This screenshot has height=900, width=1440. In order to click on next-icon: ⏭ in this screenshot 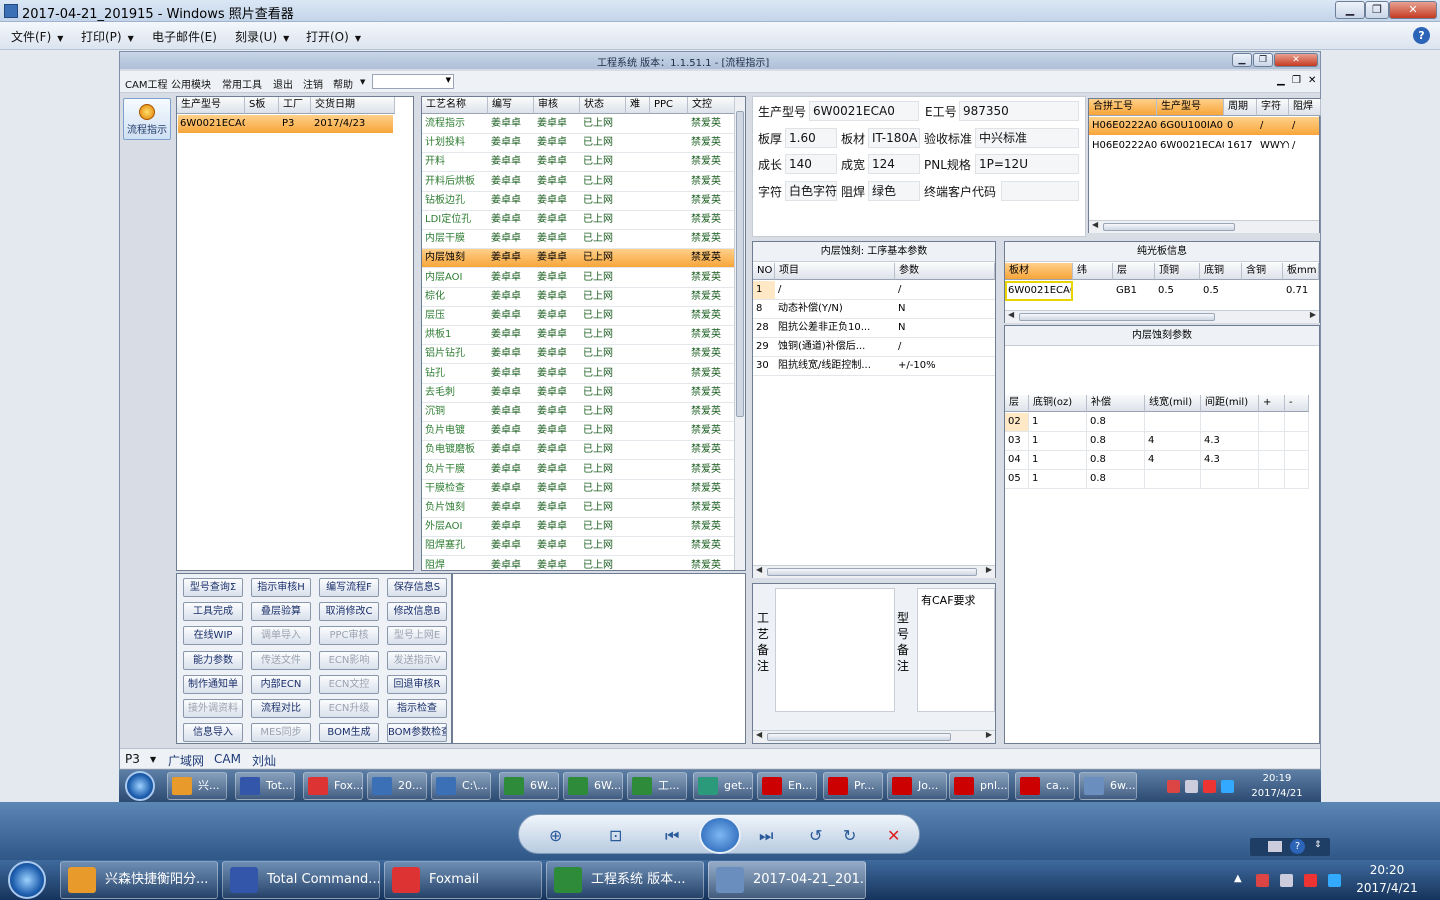, I will do `click(766, 836)`.